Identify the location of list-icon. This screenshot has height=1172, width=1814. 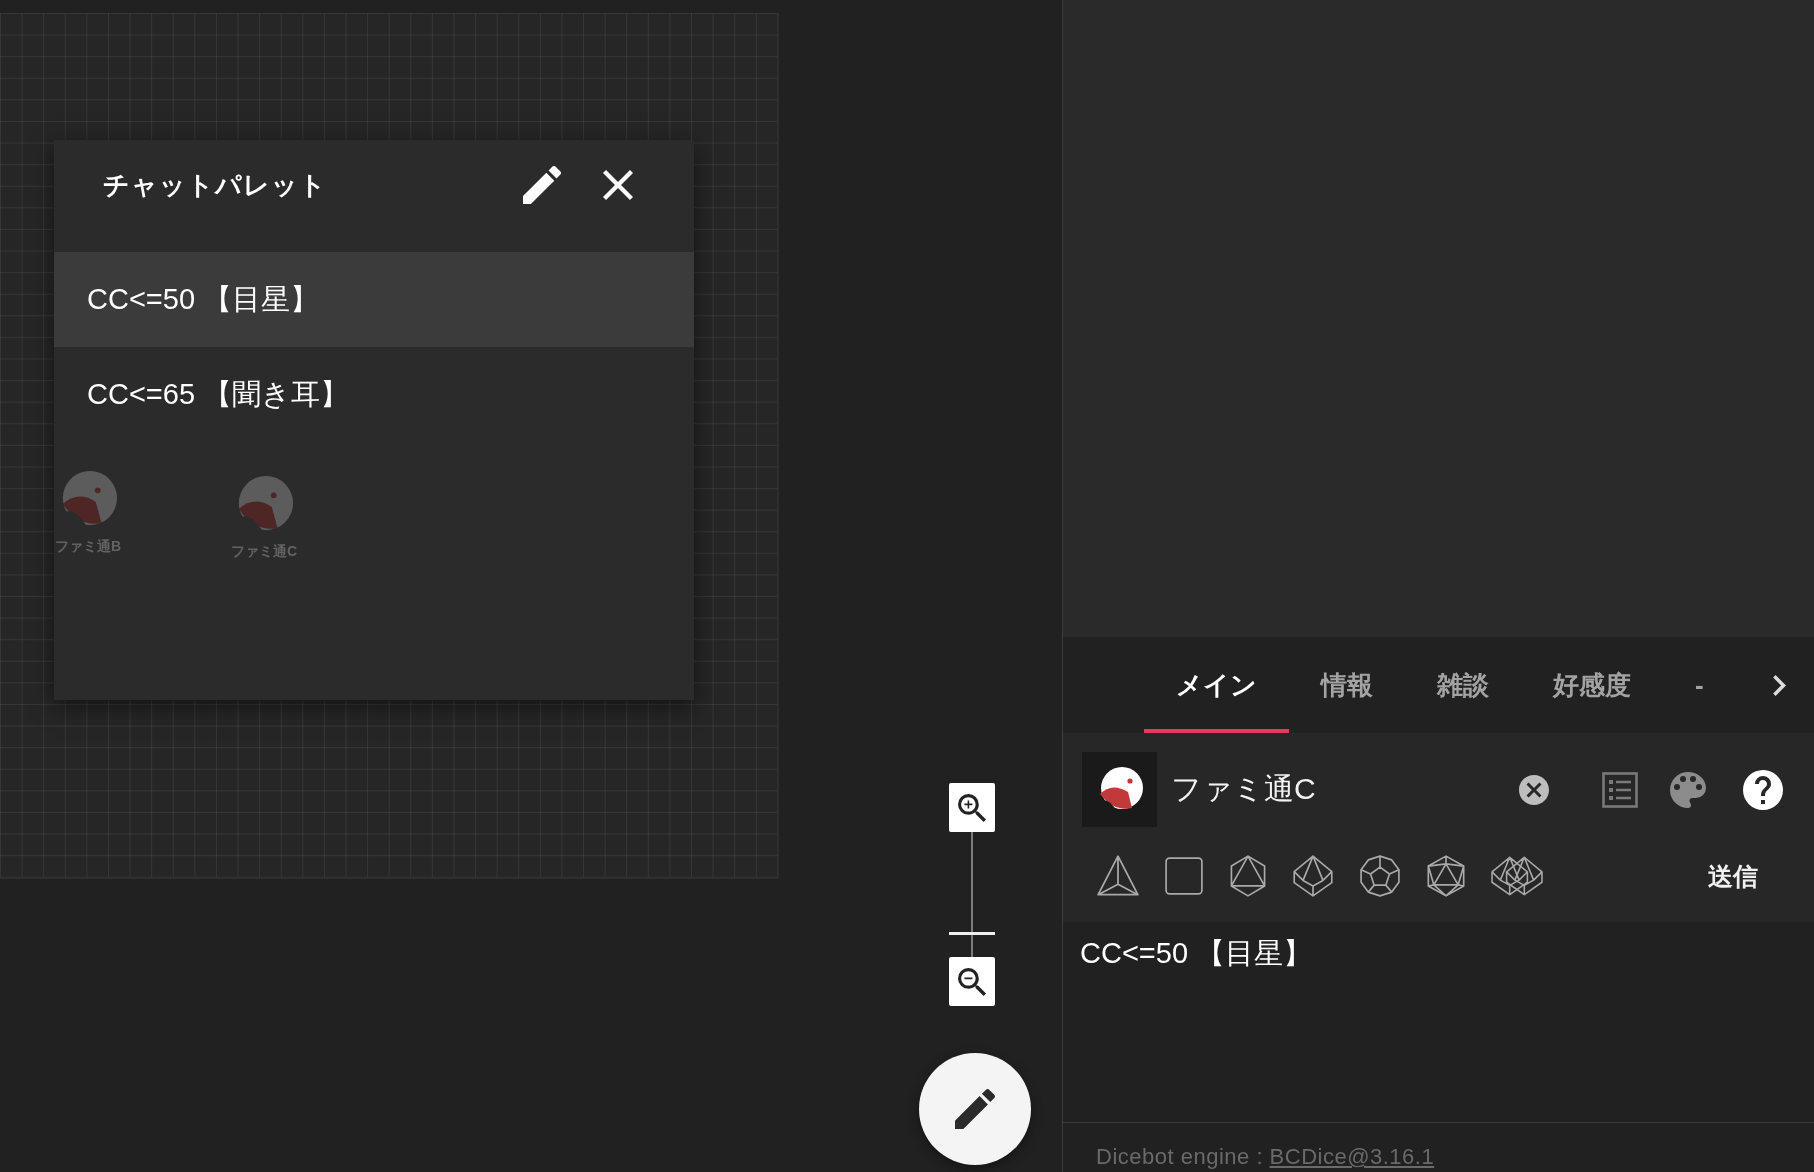
(1620, 789).